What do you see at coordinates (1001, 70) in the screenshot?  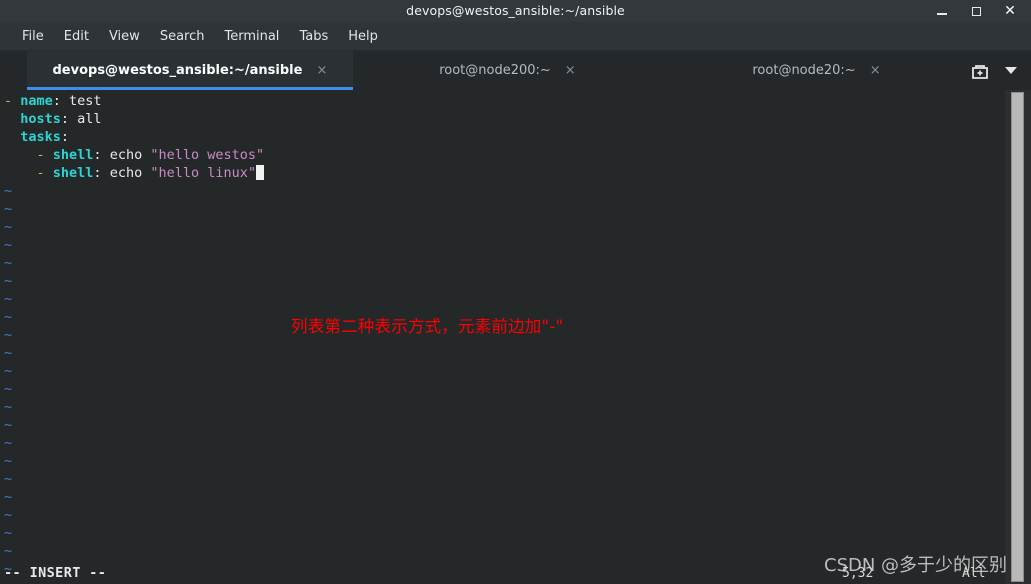 I see `tab-bar-actions` at bounding box center [1001, 70].